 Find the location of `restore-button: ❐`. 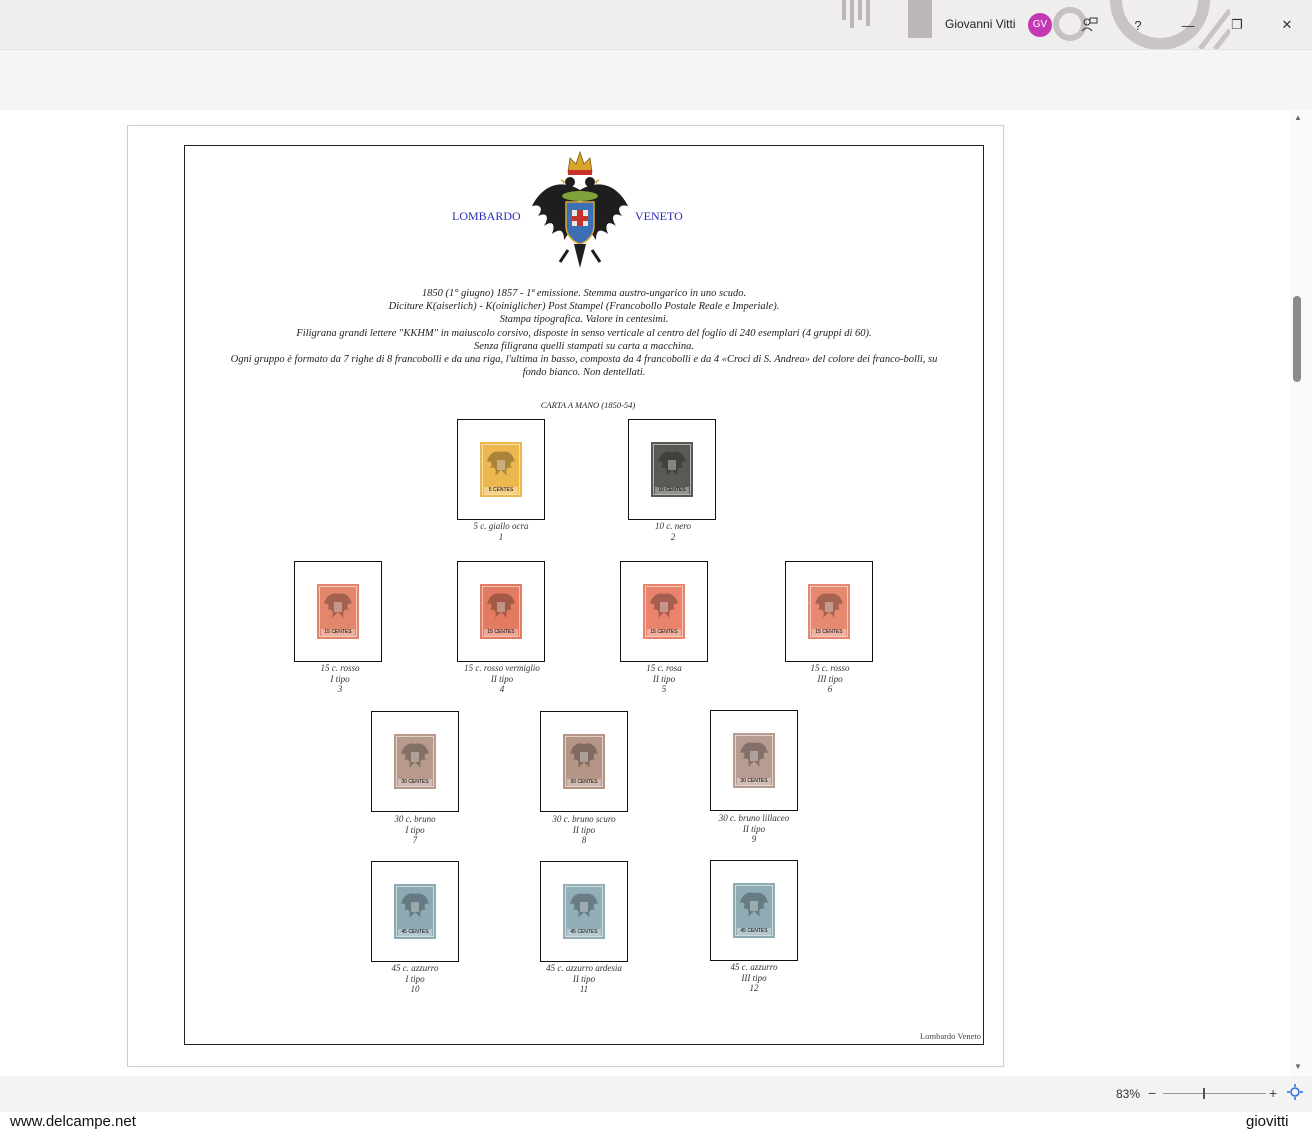

restore-button: ❐ is located at coordinates (1237, 25).